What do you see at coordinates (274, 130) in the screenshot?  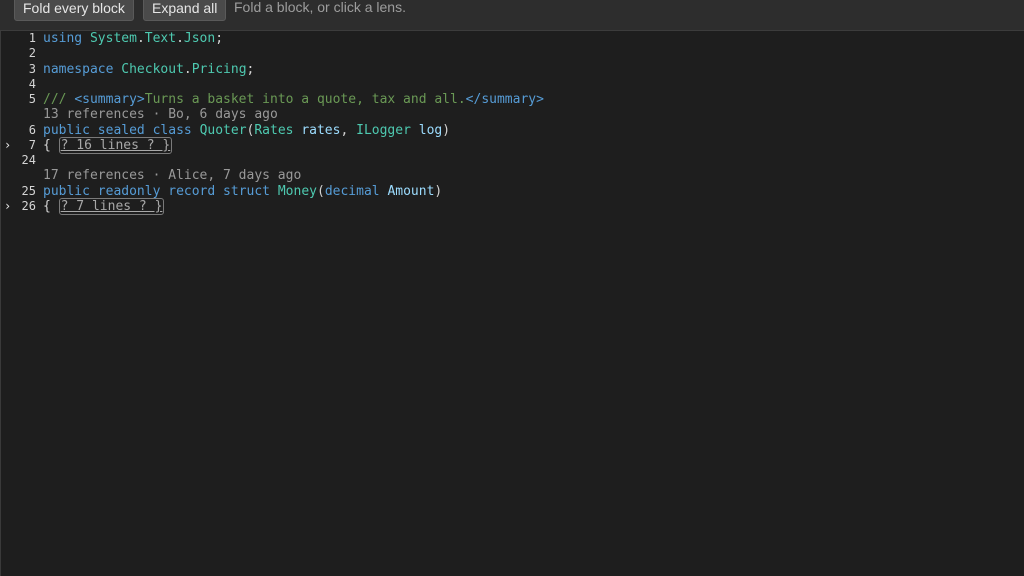 I see `parameter-type: Rates` at bounding box center [274, 130].